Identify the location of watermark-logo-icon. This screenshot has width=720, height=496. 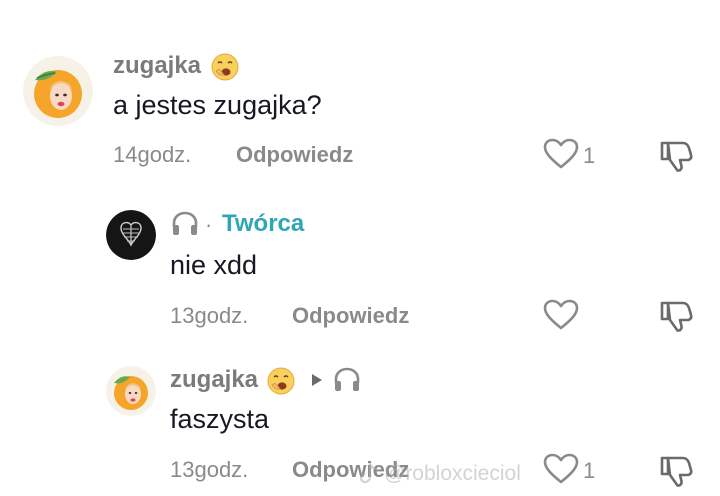
(370, 473).